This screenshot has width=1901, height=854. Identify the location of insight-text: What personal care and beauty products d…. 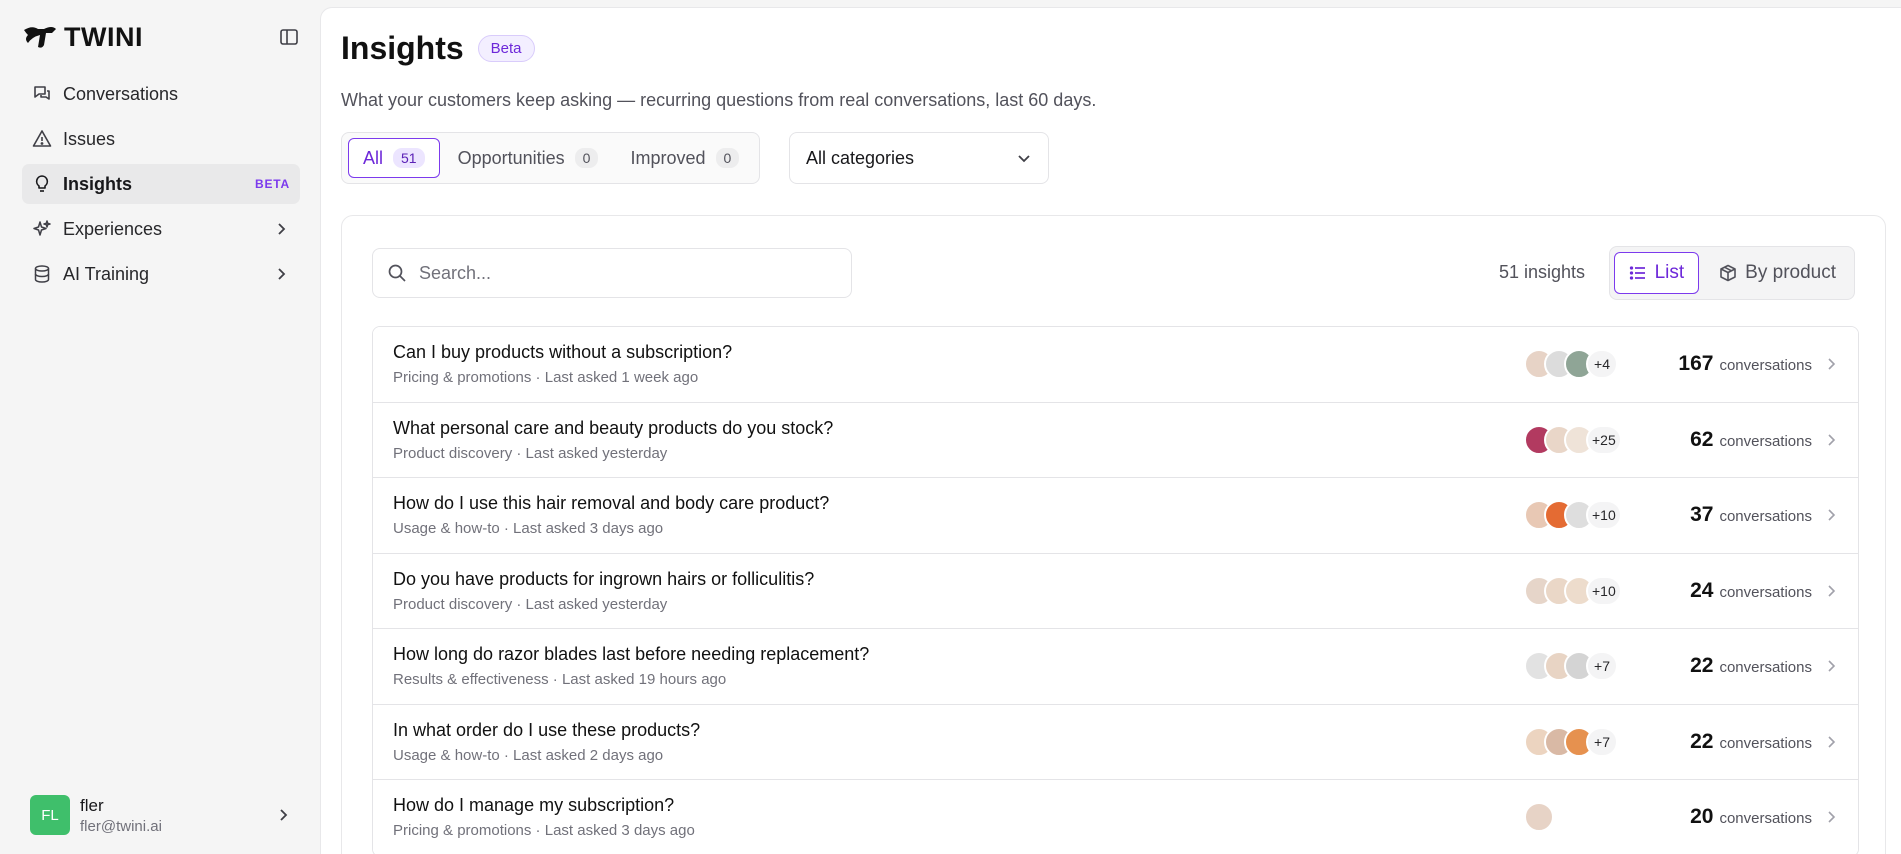
(958, 440).